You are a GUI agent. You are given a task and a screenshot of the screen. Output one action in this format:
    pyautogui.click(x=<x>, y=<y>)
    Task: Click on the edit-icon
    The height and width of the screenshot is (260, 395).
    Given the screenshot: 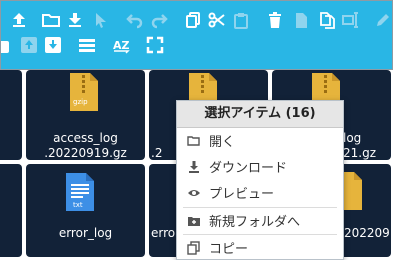 What is the action you would take?
    pyautogui.click(x=383, y=20)
    